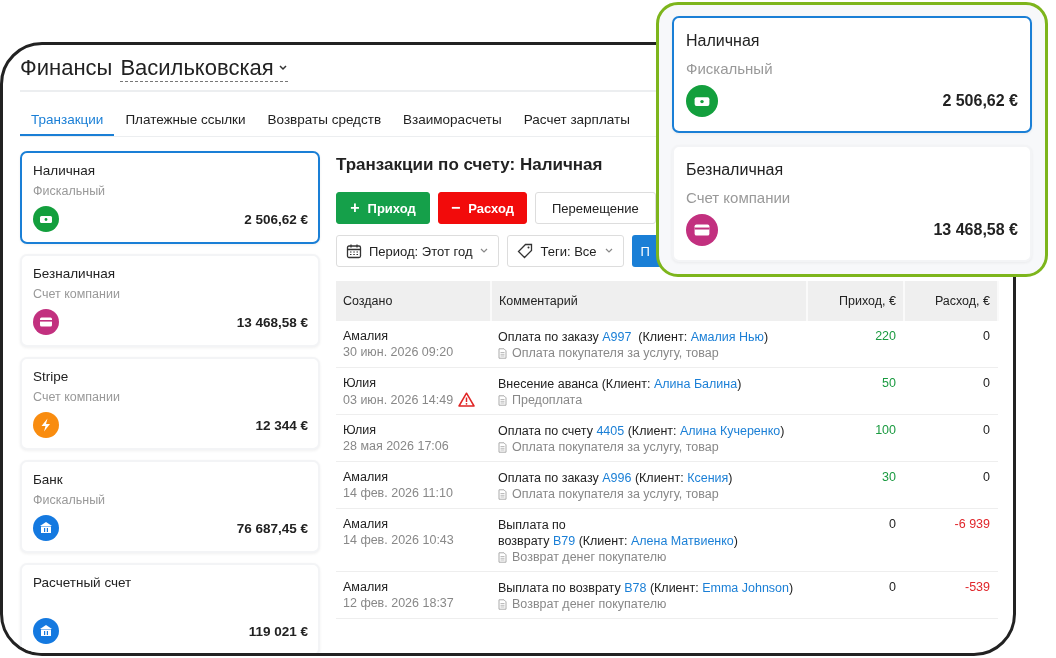 This screenshot has width=1056, height=658. What do you see at coordinates (418, 251) in the screenshot?
I see `filter-dropdown: Период: Этот год` at bounding box center [418, 251].